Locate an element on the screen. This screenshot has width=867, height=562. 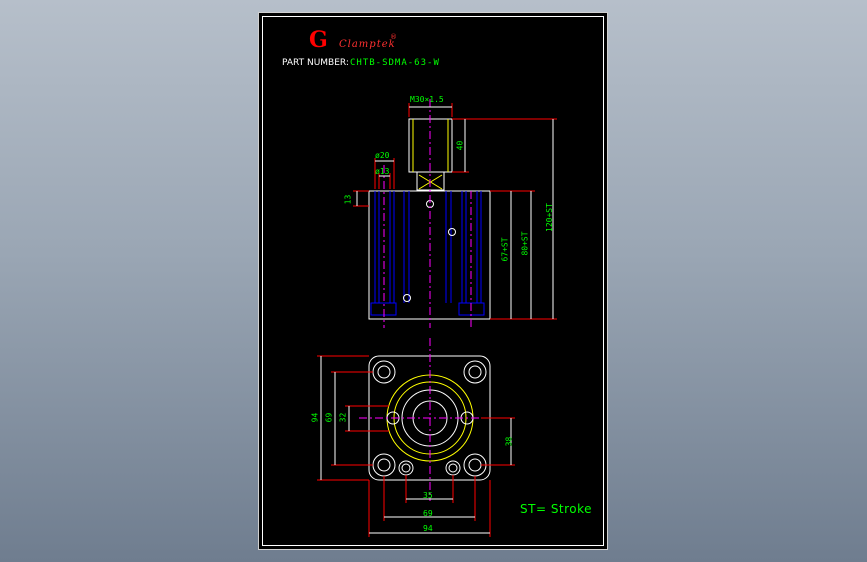
dimension-lines is located at coordinates (455, 212).